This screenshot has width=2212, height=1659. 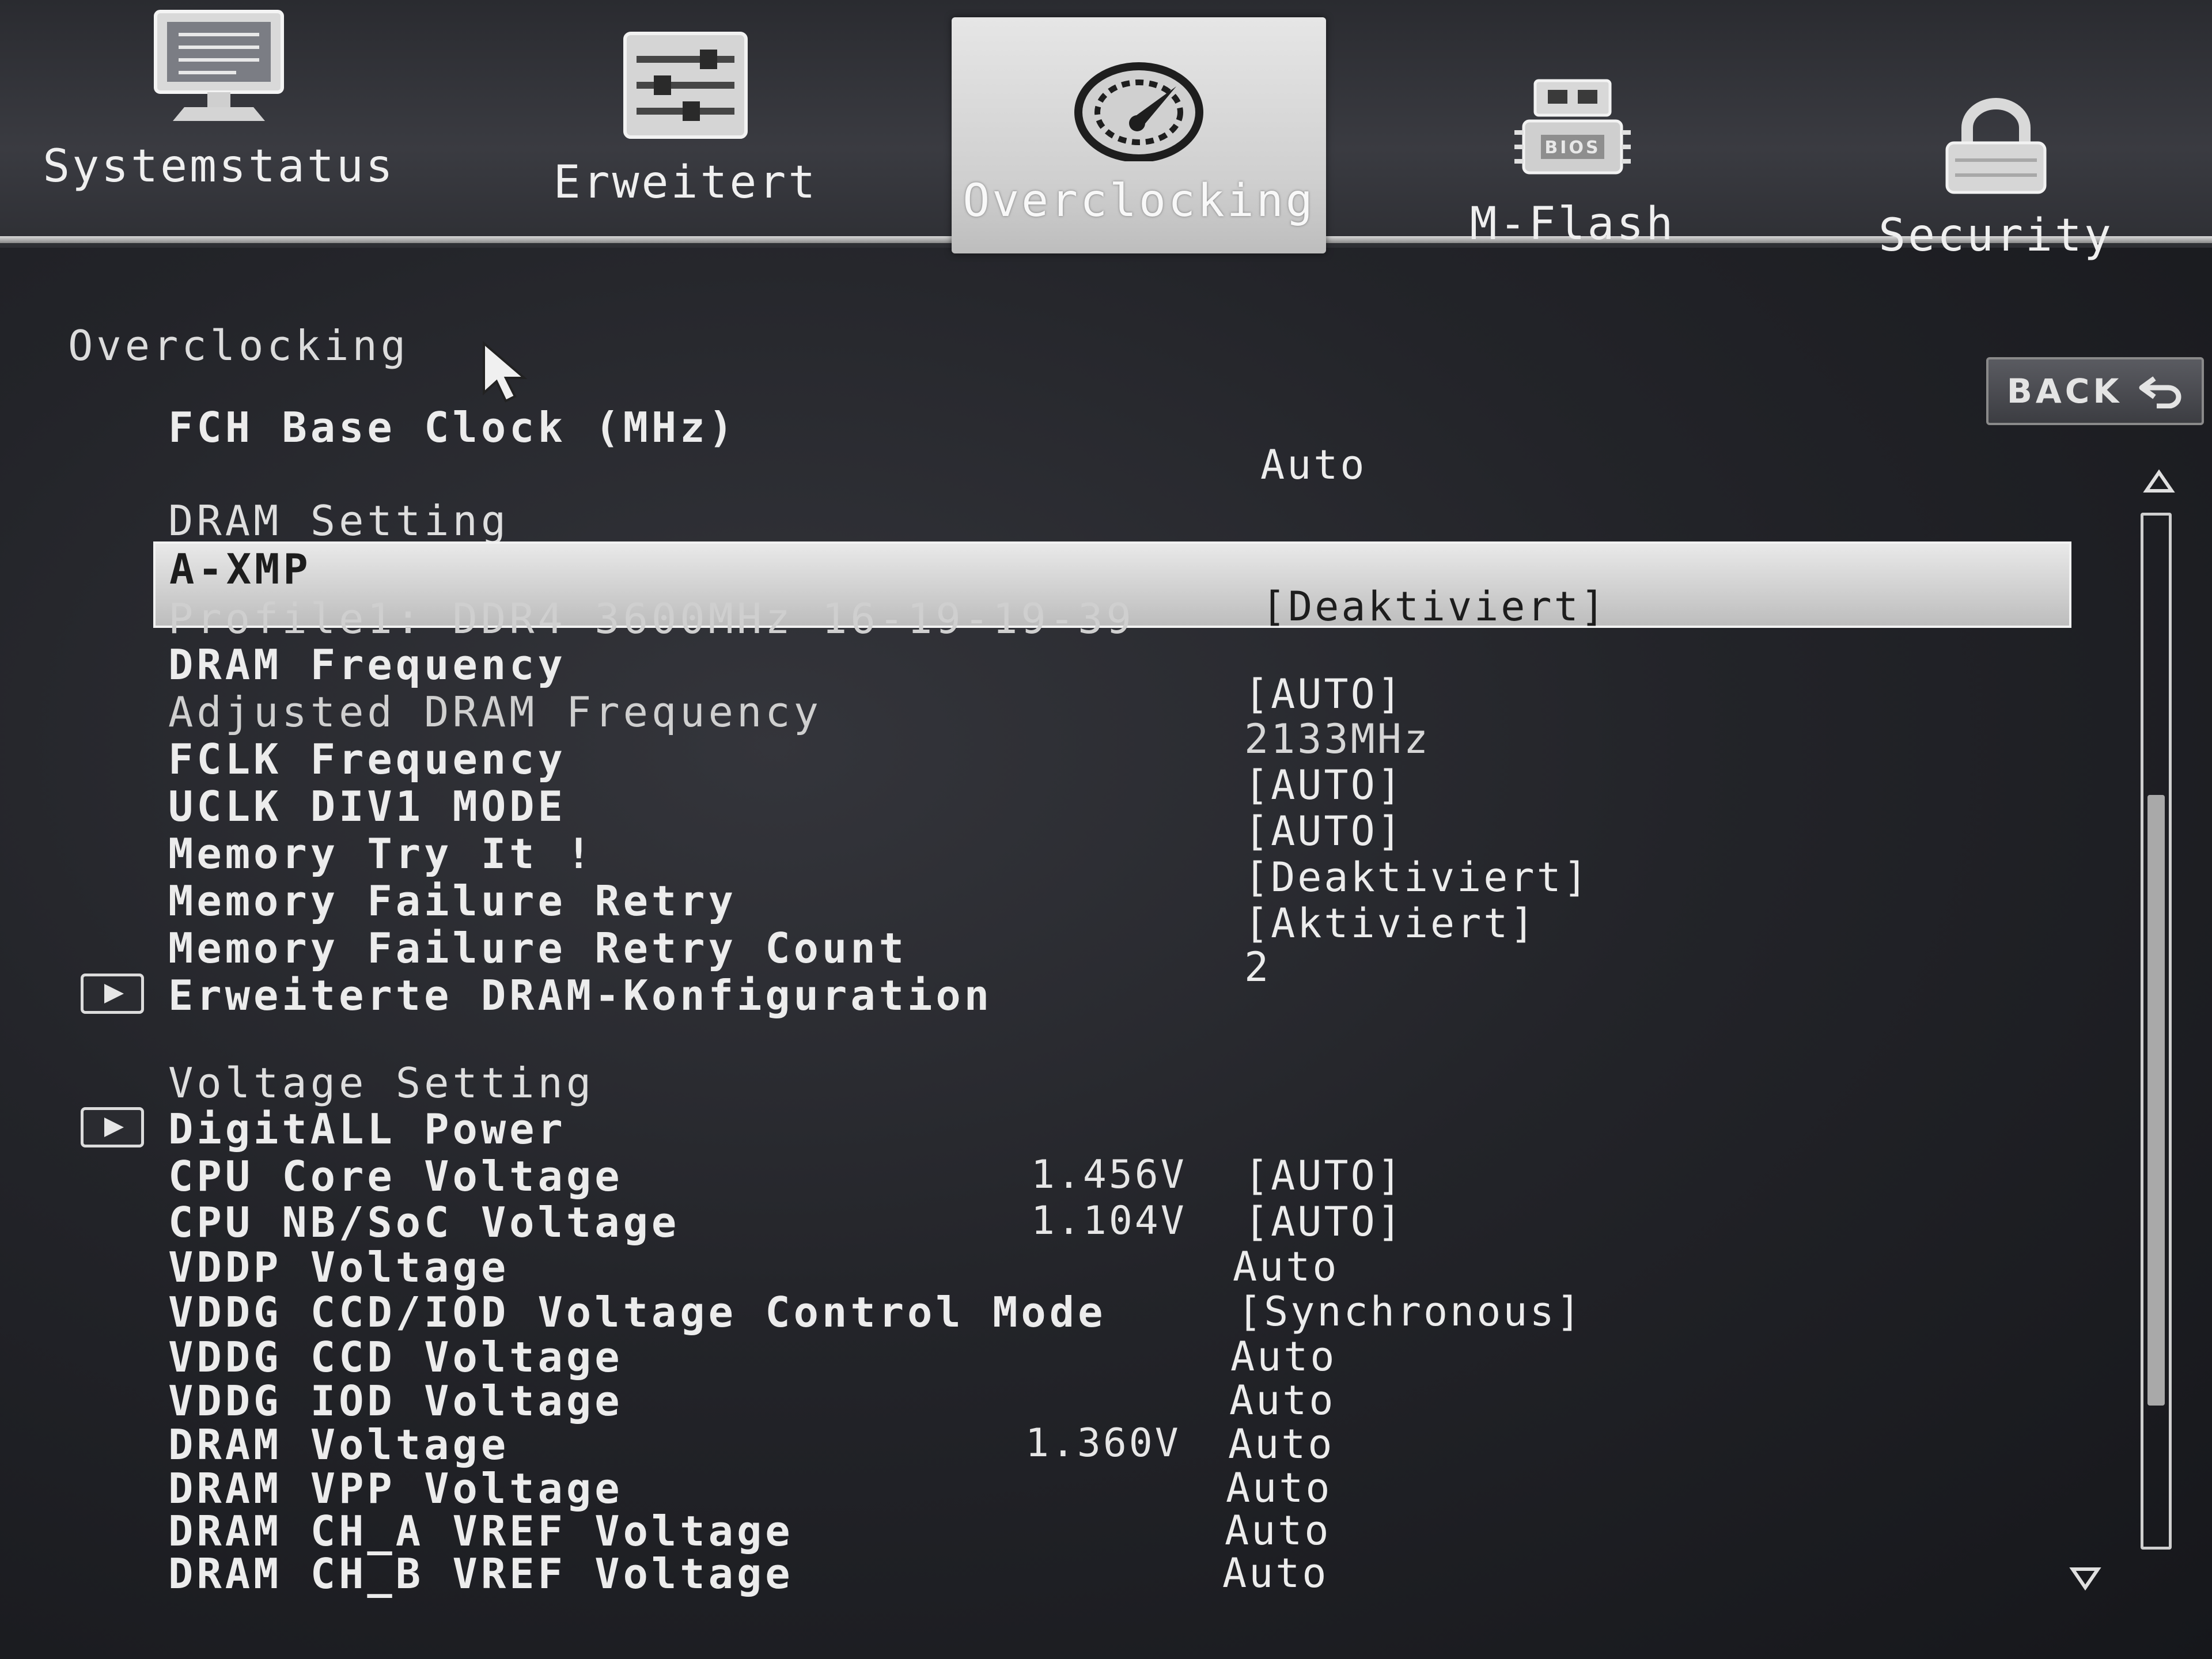 What do you see at coordinates (1037, 1129) in the screenshot?
I see `row-digitall-power: DigitALL Power` at bounding box center [1037, 1129].